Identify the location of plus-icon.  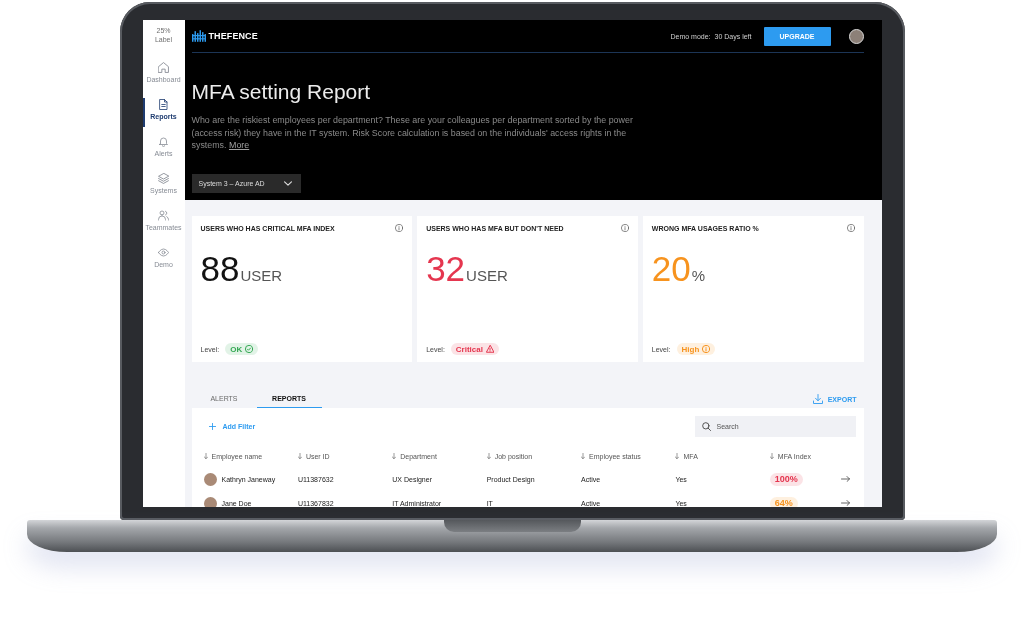
(212, 426).